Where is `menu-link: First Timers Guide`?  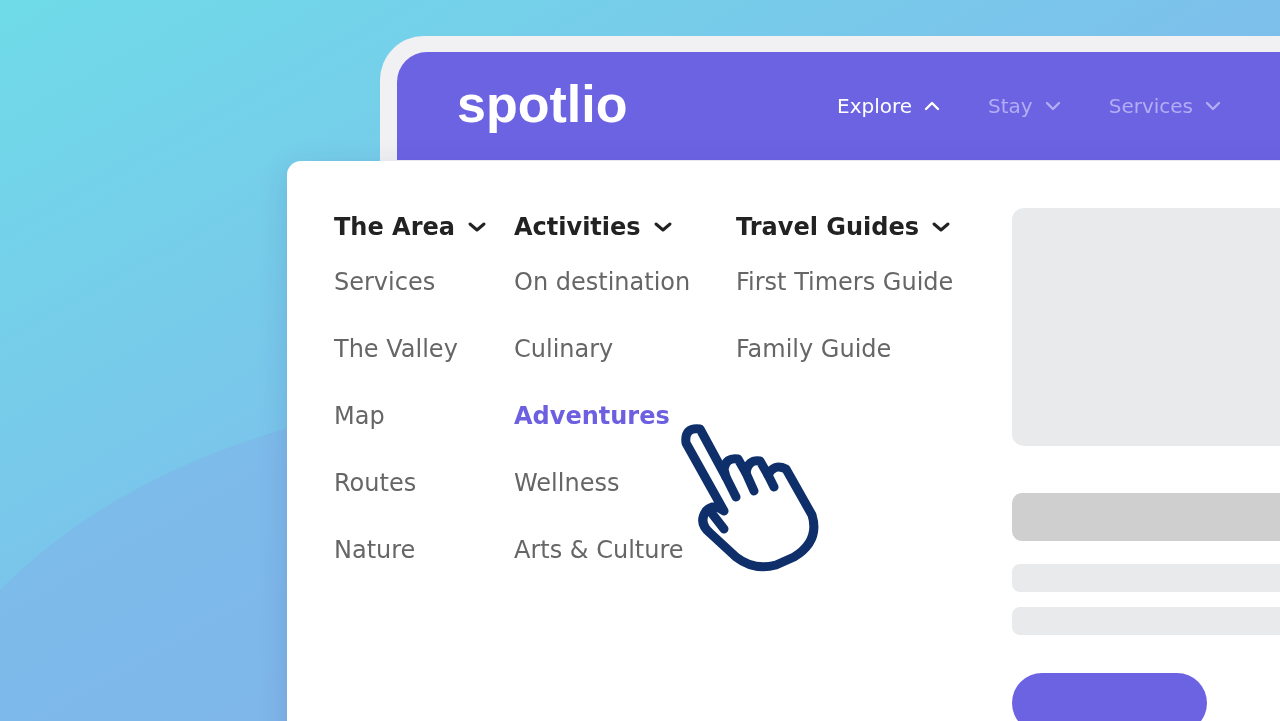 menu-link: First Timers Guide is located at coordinates (845, 282).